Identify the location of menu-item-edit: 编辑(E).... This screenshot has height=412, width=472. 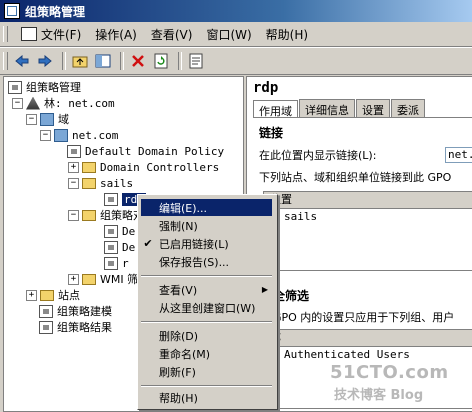
(206, 207).